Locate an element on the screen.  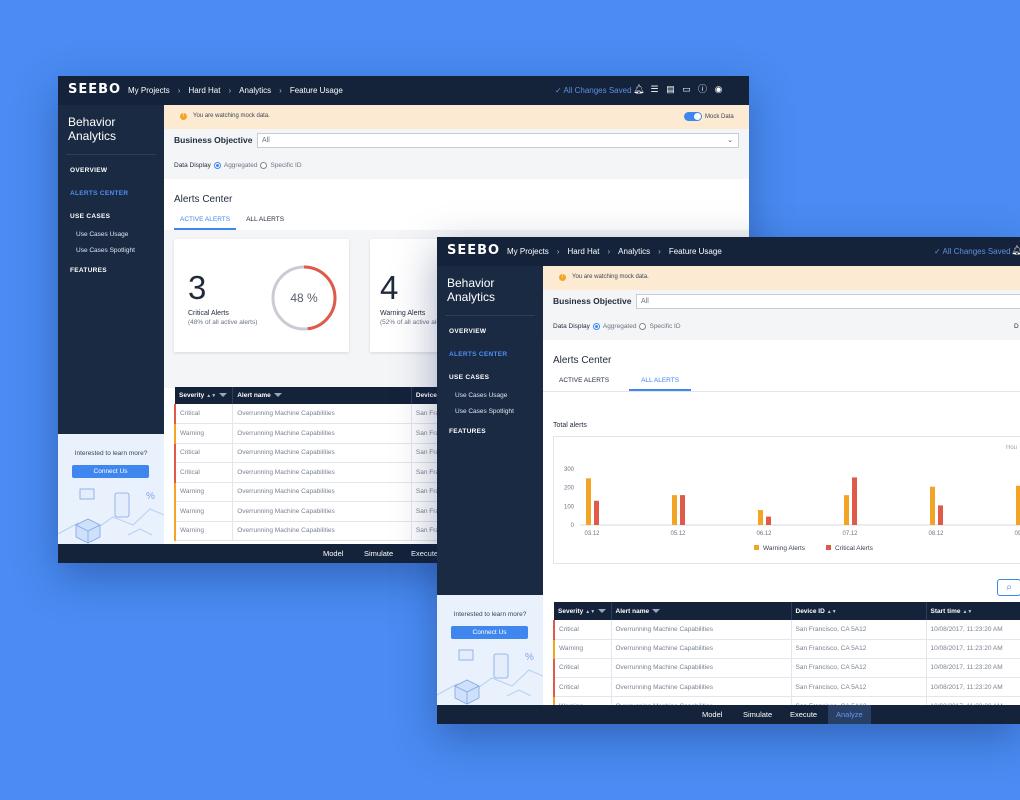
help-icon: ⓘ is located at coordinates (702, 89).